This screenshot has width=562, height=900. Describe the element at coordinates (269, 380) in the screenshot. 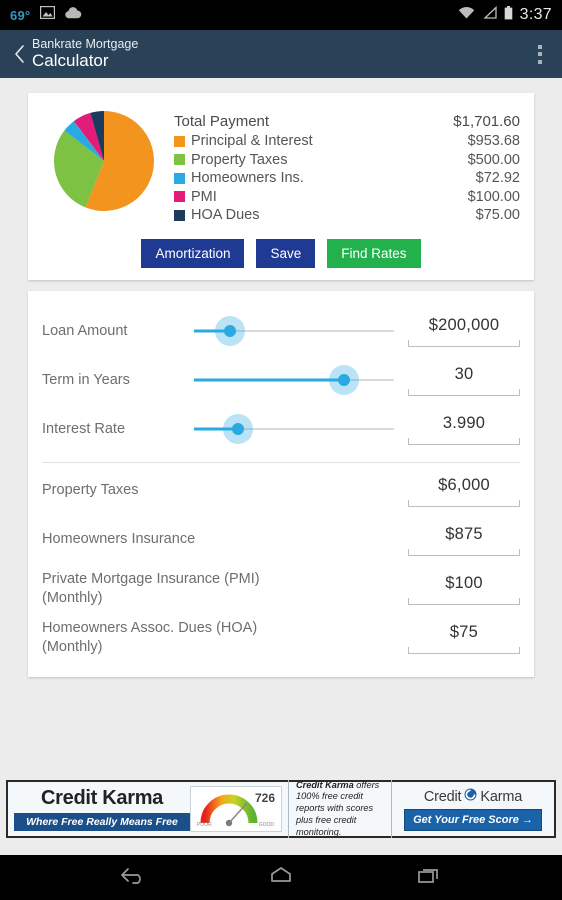

I see `slider-track-fill` at that location.